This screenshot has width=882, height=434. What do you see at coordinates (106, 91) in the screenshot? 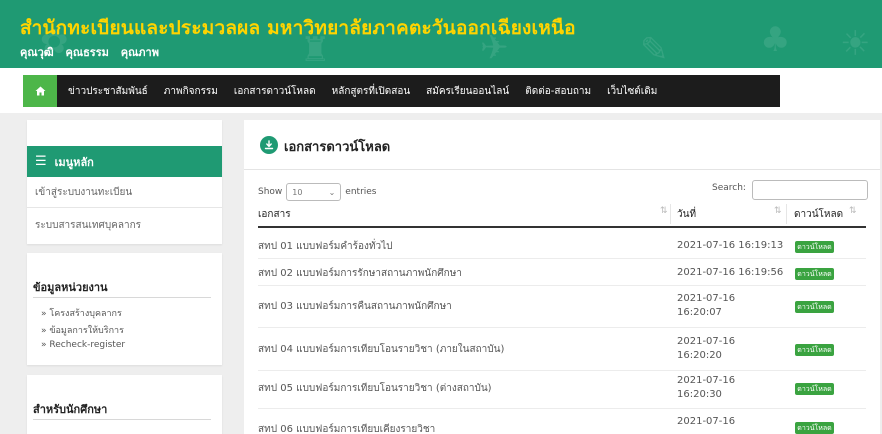
I see `nav-item-news: ข่าวประชาสัมพันธ์` at bounding box center [106, 91].